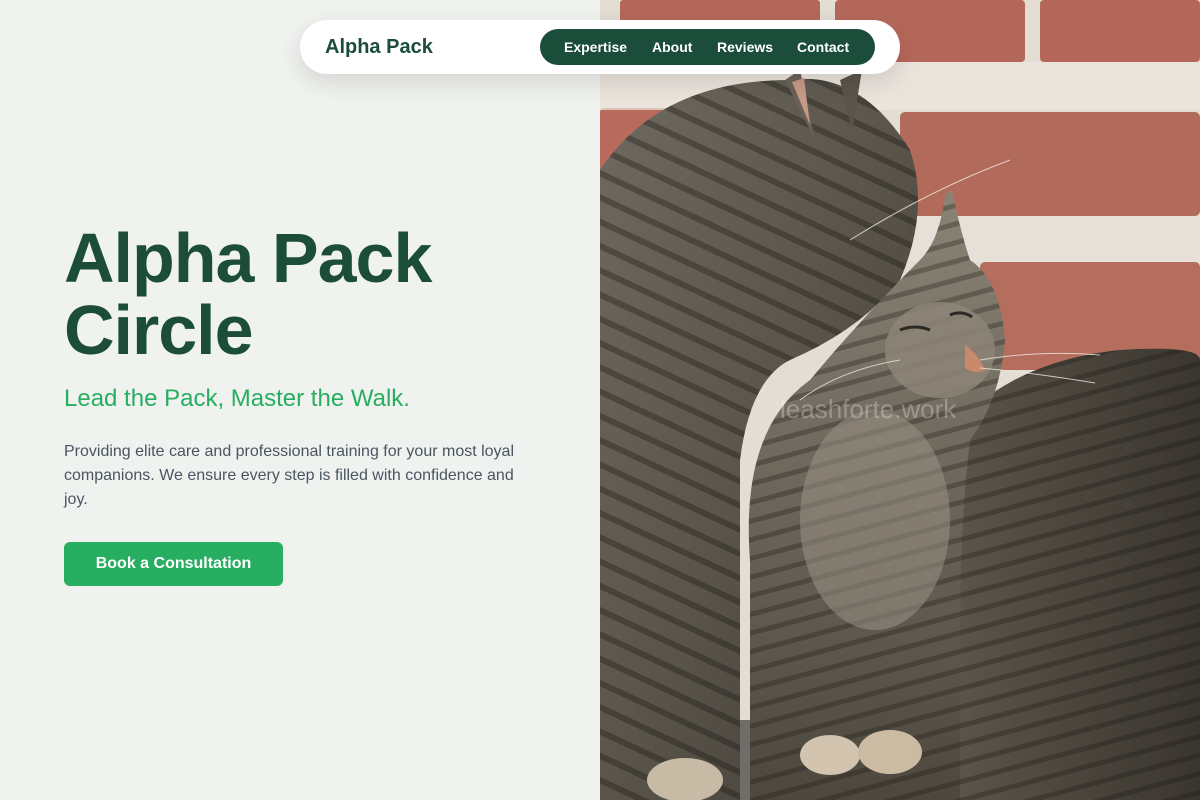 This screenshot has height=800, width=1200. I want to click on nav-link-reviews: Reviews, so click(745, 47).